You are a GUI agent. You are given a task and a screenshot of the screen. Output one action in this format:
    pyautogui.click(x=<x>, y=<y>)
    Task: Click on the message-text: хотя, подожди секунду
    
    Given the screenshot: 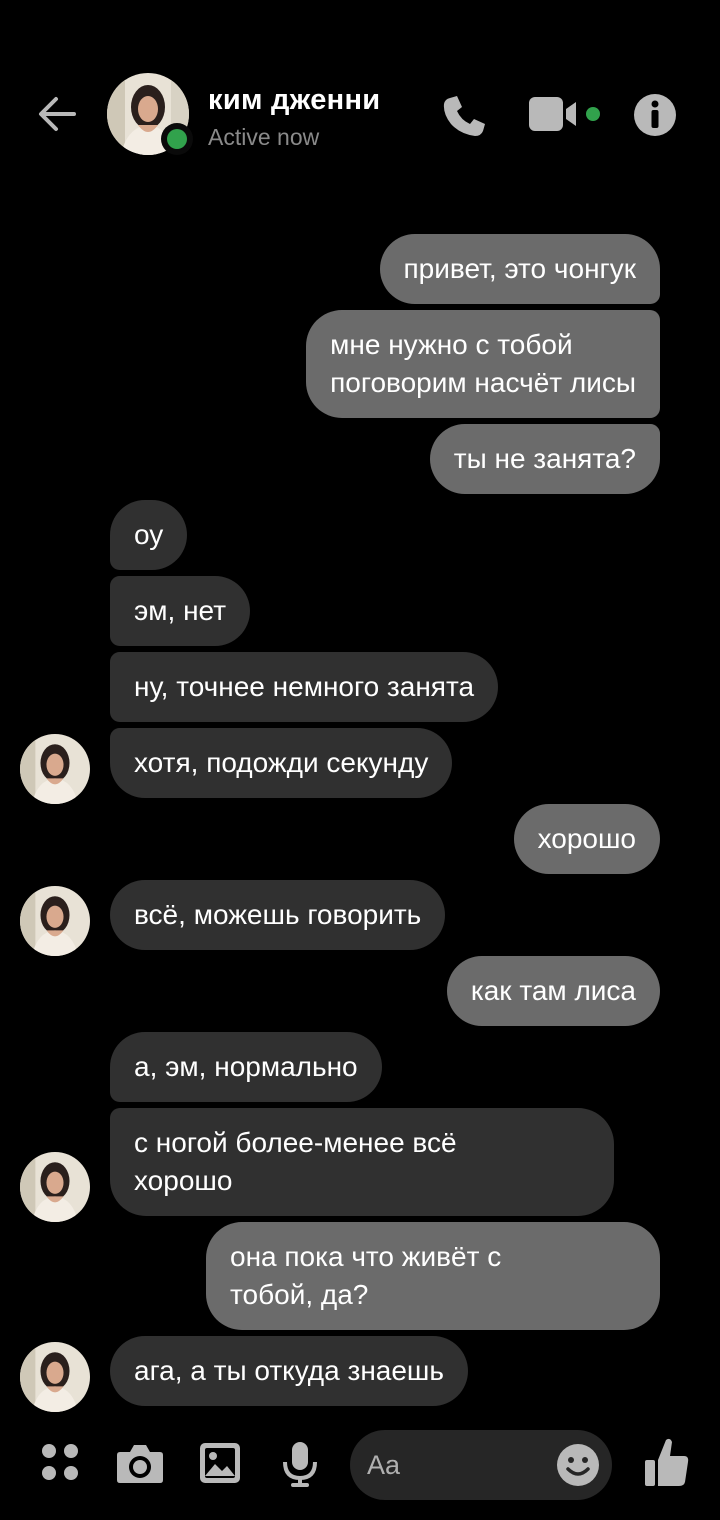 What is the action you would take?
    pyautogui.click(x=281, y=762)
    